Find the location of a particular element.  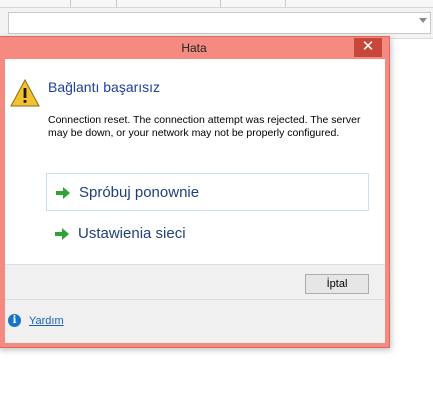

close-icon: ✕ is located at coordinates (368, 46).